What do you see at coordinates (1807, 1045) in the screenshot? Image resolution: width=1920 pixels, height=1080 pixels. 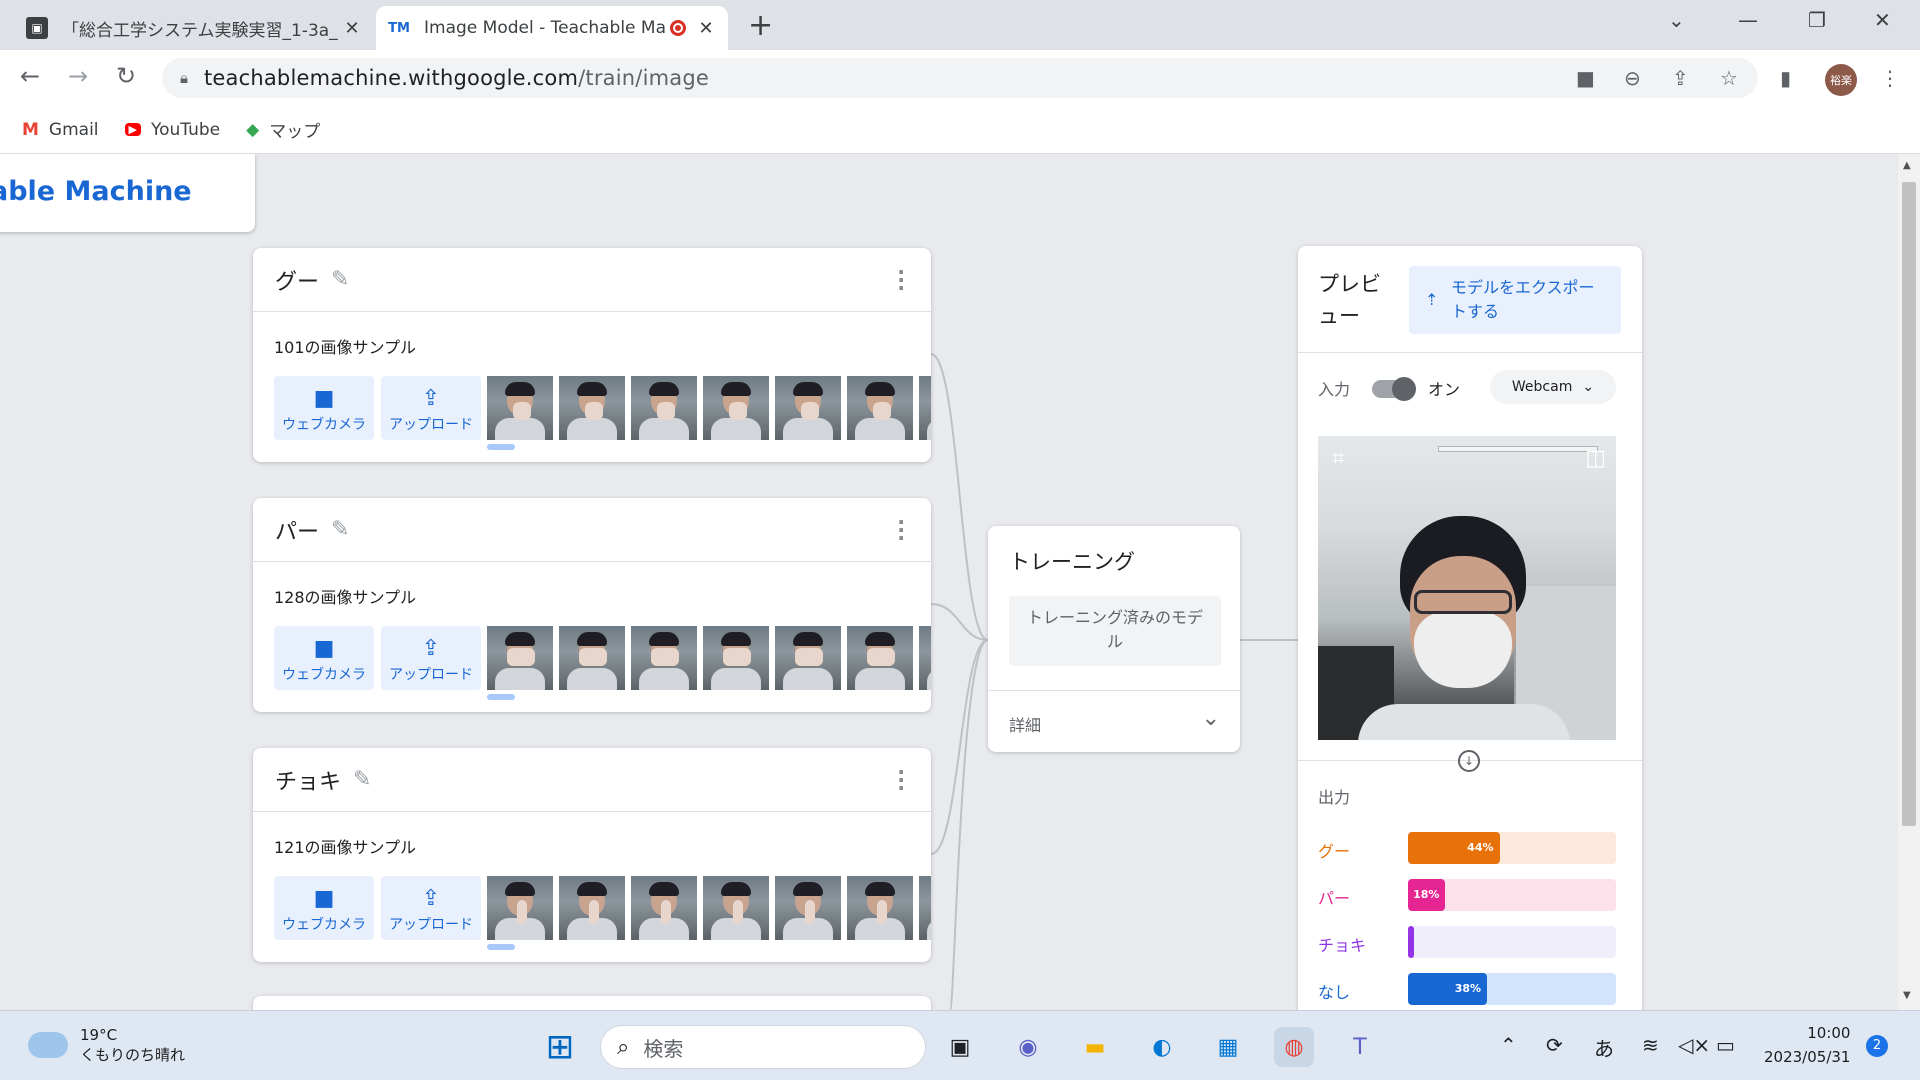 I see `clock: 10:00 2023/05/31` at bounding box center [1807, 1045].